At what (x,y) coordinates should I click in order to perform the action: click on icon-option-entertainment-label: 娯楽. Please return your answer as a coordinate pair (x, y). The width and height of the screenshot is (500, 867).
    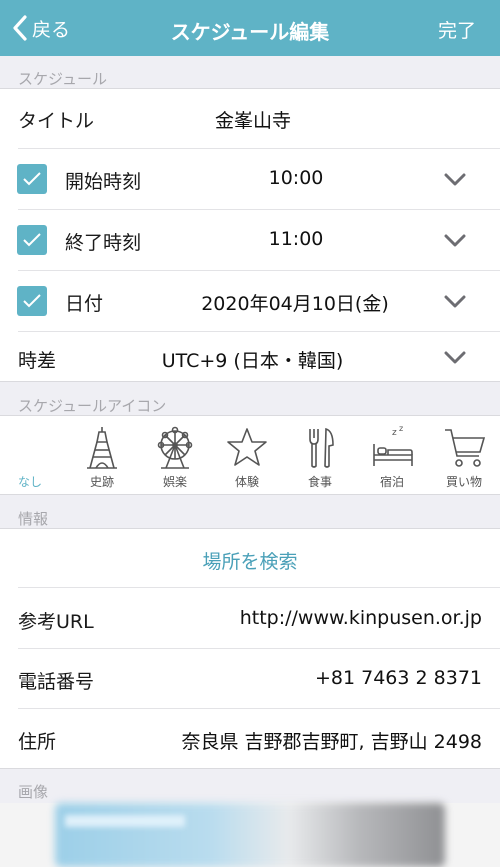
    Looking at the image, I should click on (174, 482).